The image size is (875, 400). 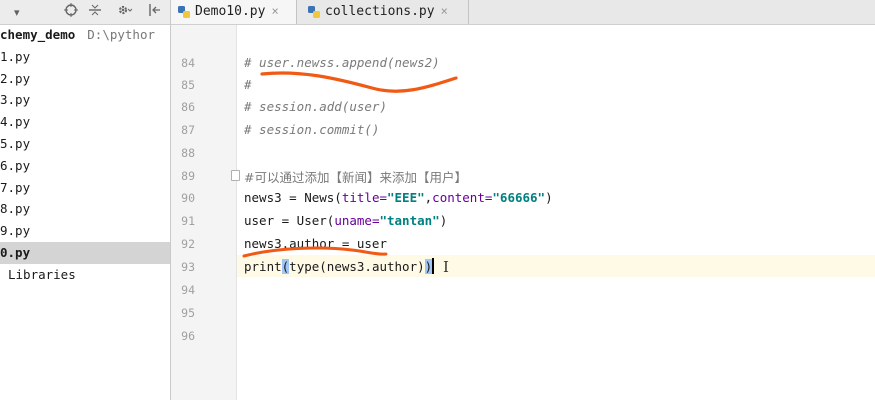 I want to click on file-item: 8.py, so click(x=85, y=209).